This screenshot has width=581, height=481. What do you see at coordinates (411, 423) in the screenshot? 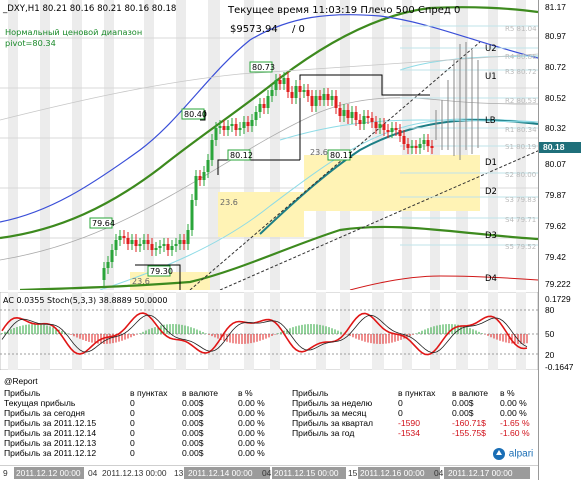
I see `report-row: Прибыль за квартал -1590 -160.71$ -1.65 %` at bounding box center [411, 423].